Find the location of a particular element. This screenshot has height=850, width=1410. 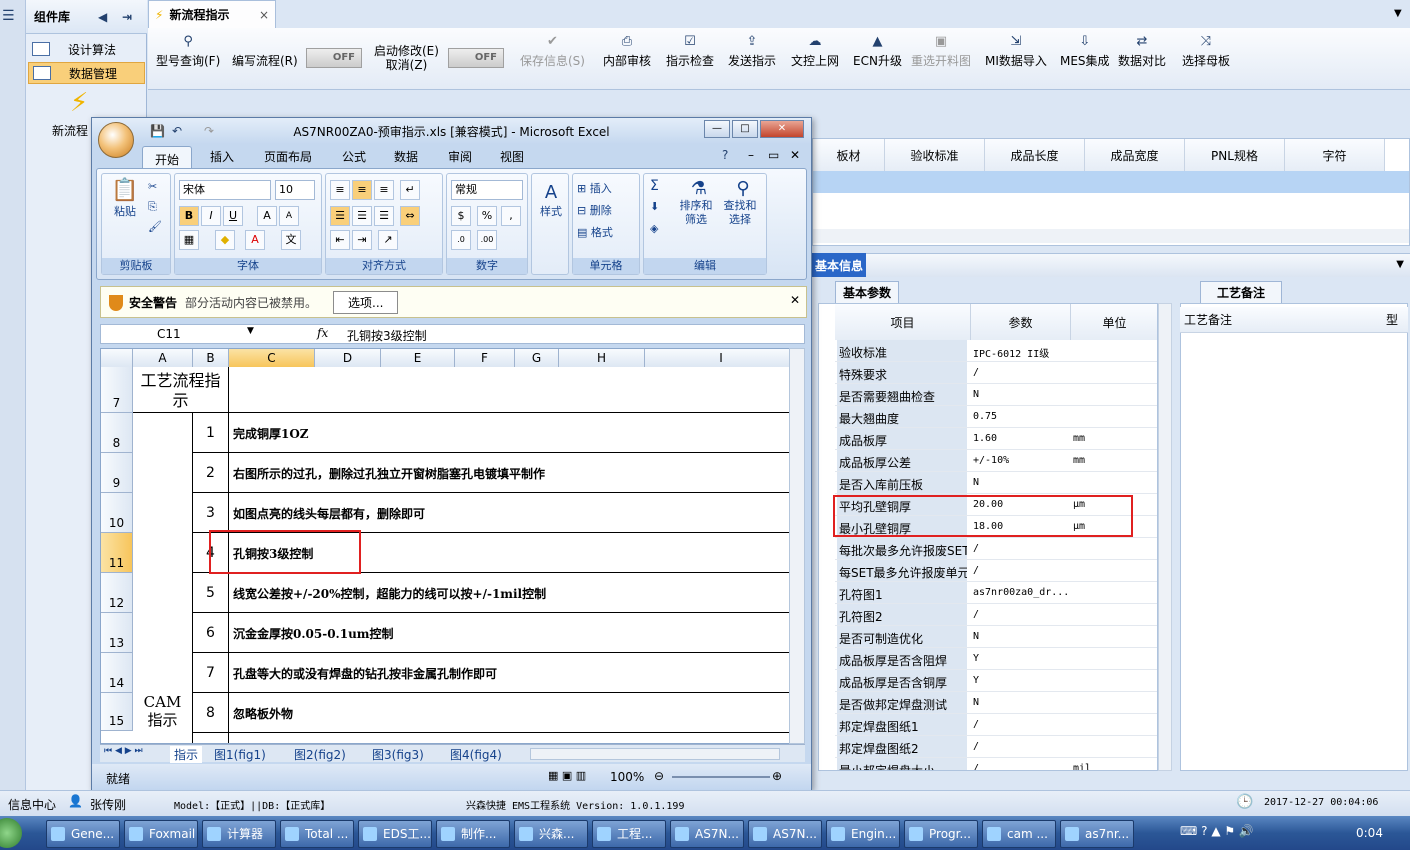

reselect-button: ▣ 重选开料图 is located at coordinates (941, 51).